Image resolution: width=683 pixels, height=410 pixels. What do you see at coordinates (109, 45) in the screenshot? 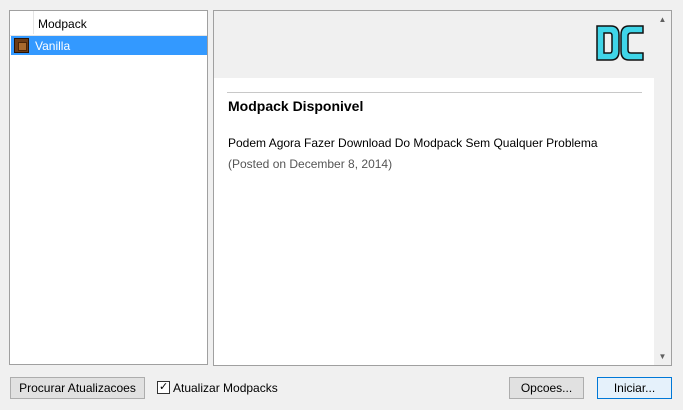
I see `modpack-row-vanilla: Vanilla` at bounding box center [109, 45].